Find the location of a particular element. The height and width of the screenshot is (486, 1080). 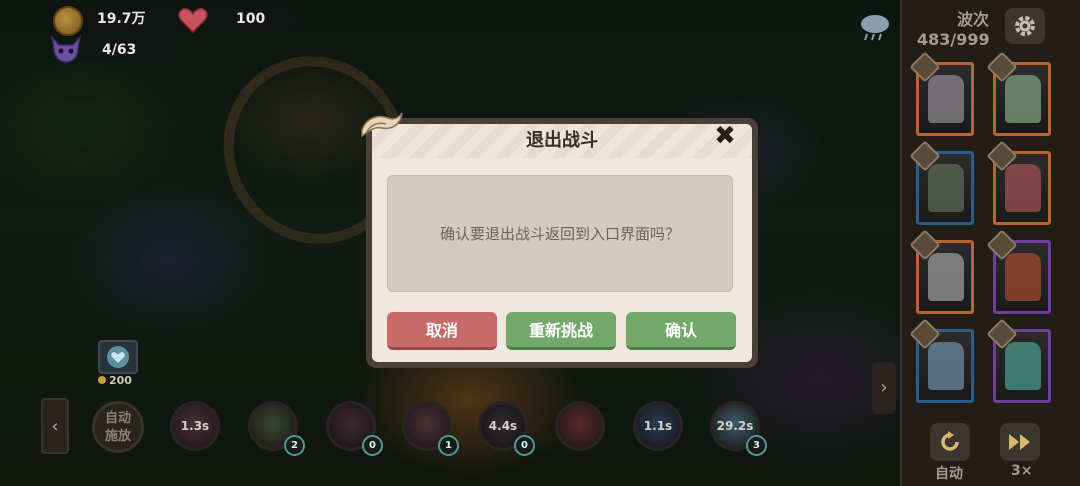

speed-button is located at coordinates (1020, 442).